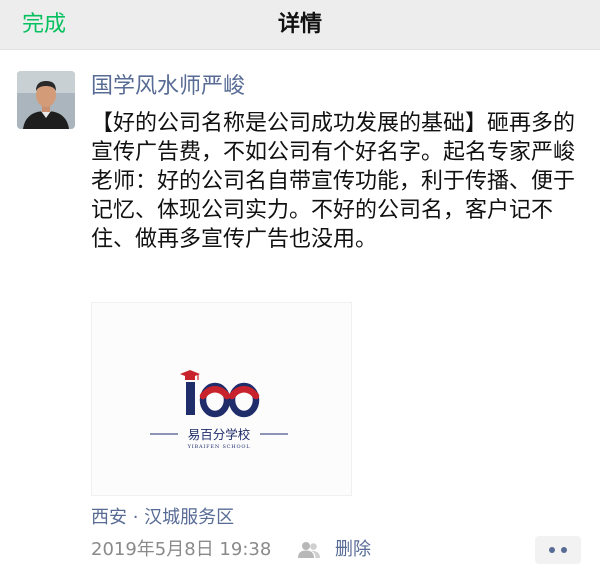  I want to click on post-image: 易百分学校 YIBAIFEN SCHOOL, so click(221, 399).